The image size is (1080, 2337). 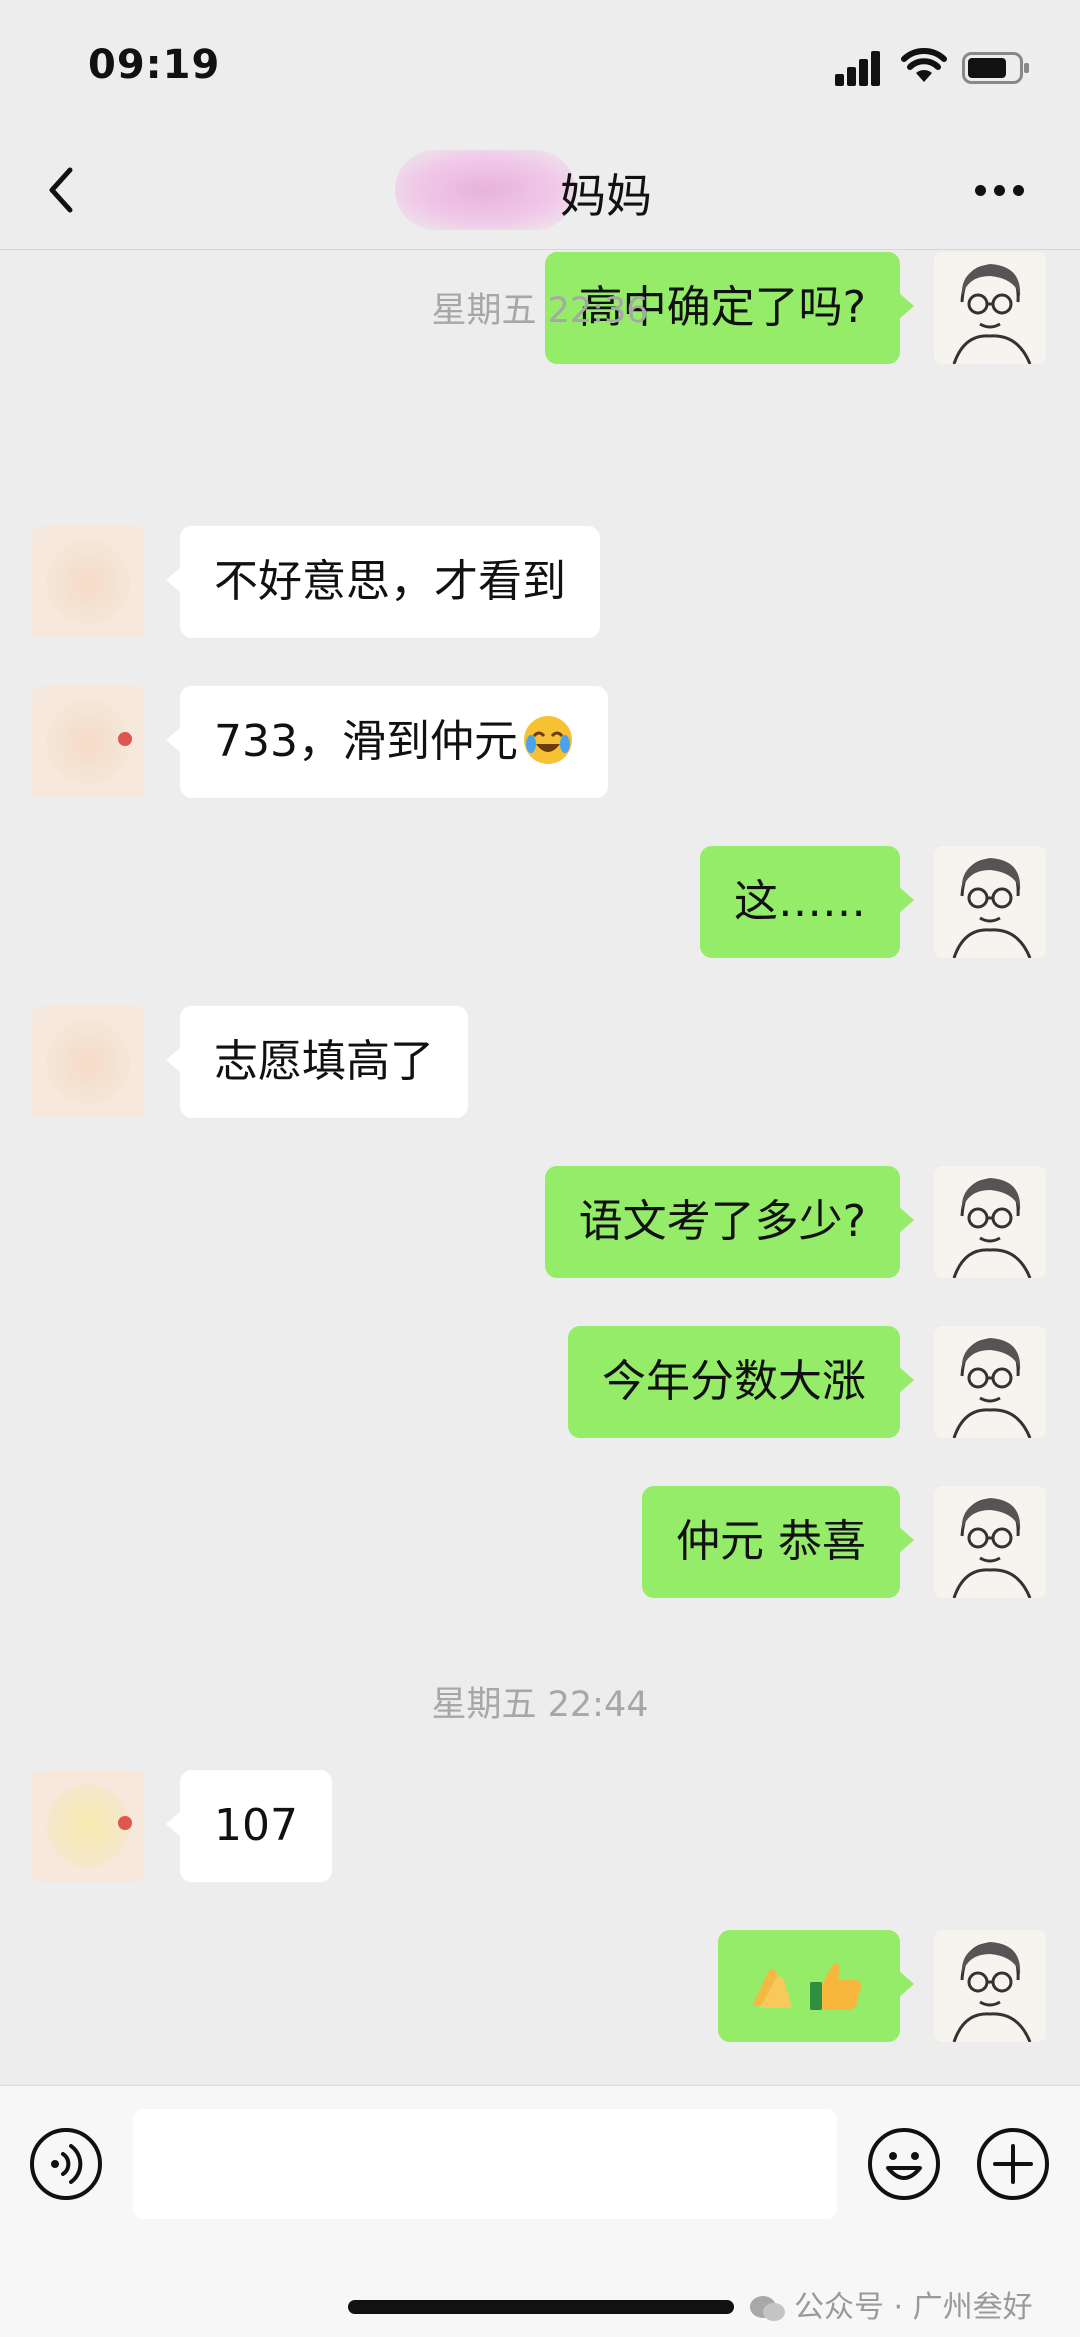 I want to click on message-bubble-sent, so click(x=816, y=1986).